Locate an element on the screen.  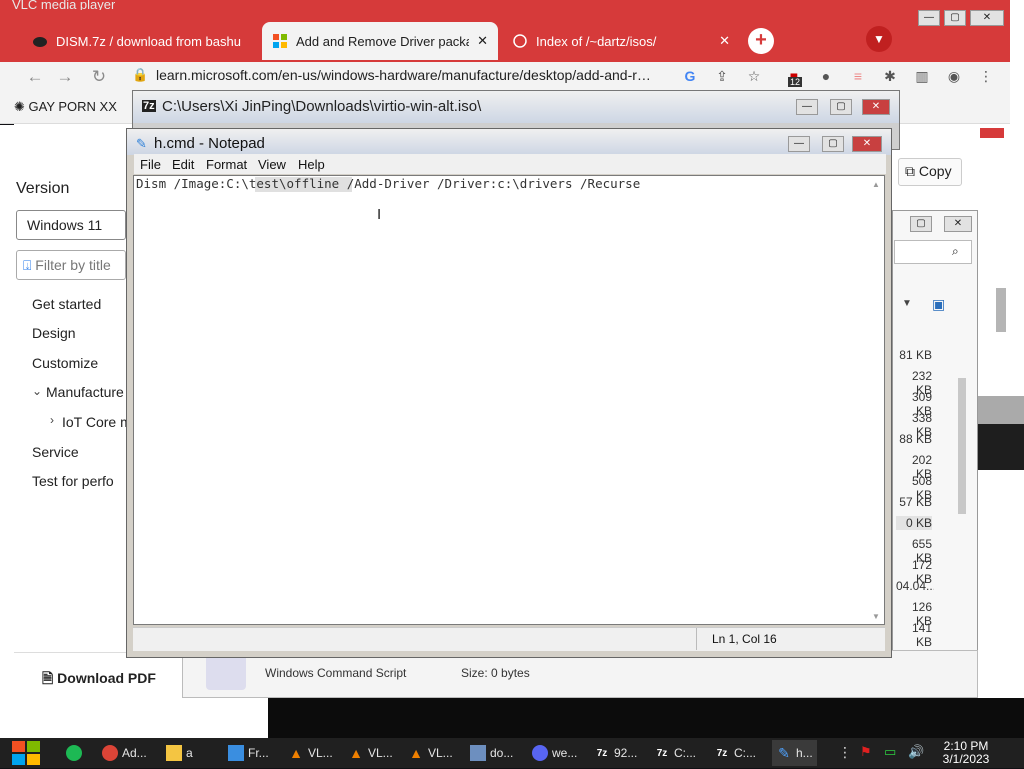
avatar-extension-icon: ● is located at coordinates (826, 76).